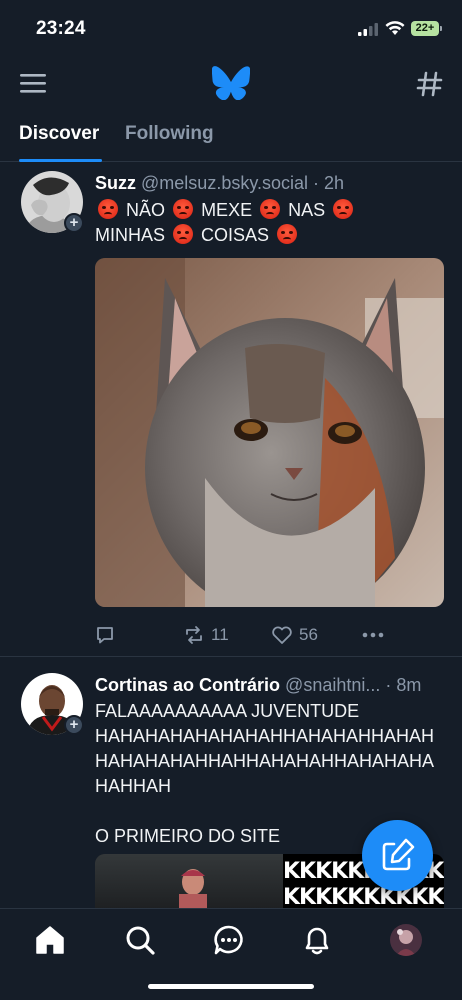 The image size is (462, 1000). Describe the element at coordinates (265, 736) in the screenshot. I see `post-text-line: HAHAHAHAHAHAHAHHAHAHAHHAHAH` at that location.